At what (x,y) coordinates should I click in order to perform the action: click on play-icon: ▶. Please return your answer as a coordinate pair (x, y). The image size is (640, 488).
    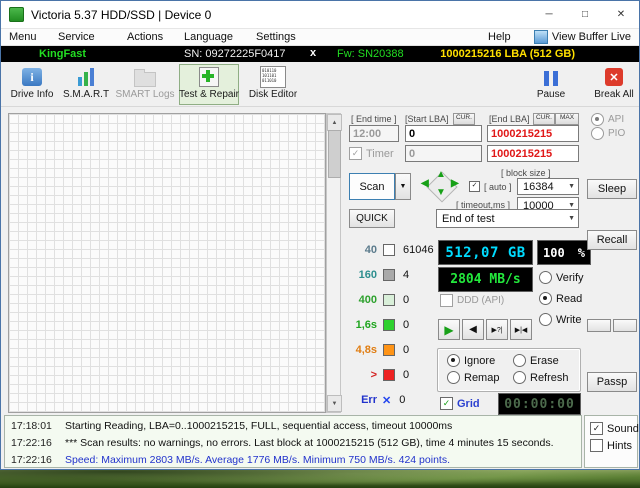
    Looking at the image, I should click on (449, 329).